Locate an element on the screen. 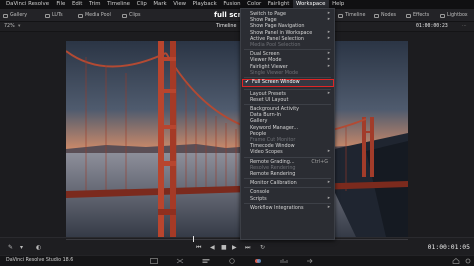 The image size is (474, 266). menu-item-label: Workflow Integrations is located at coordinates (277, 207).